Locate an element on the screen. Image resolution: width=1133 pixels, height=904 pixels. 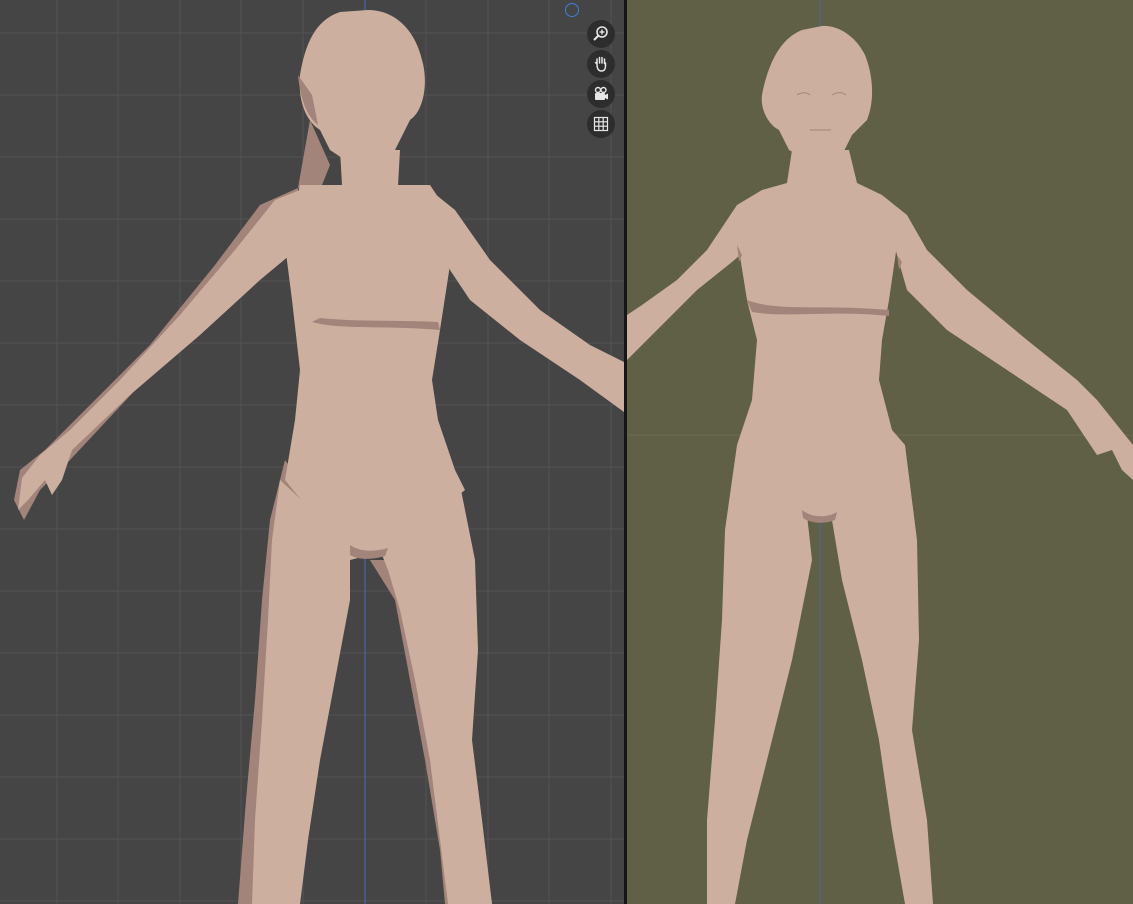
zoom-icon is located at coordinates (600, 33).